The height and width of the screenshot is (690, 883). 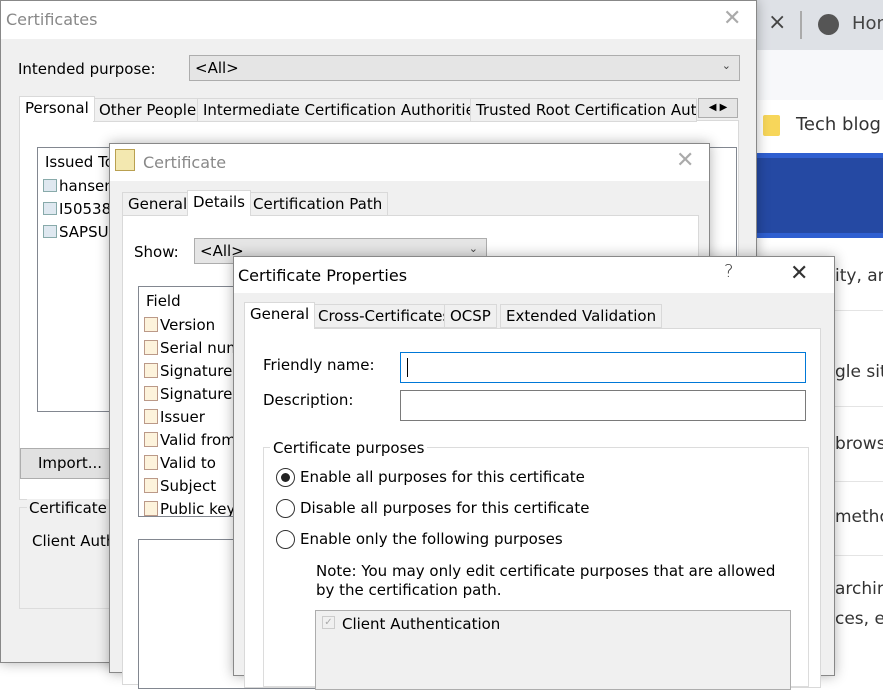 I want to click on show-label: Show:, so click(x=156, y=252).